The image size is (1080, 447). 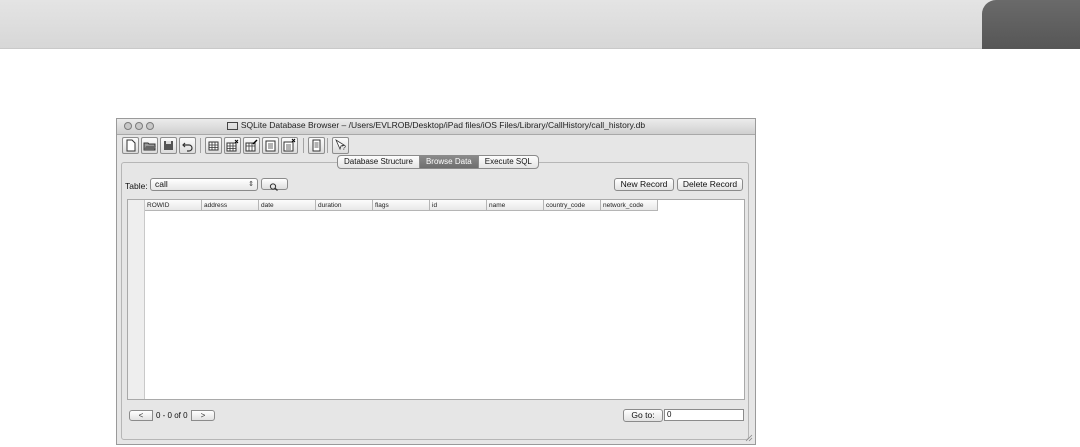 What do you see at coordinates (749, 438) in the screenshot?
I see `resize-grip-icon` at bounding box center [749, 438].